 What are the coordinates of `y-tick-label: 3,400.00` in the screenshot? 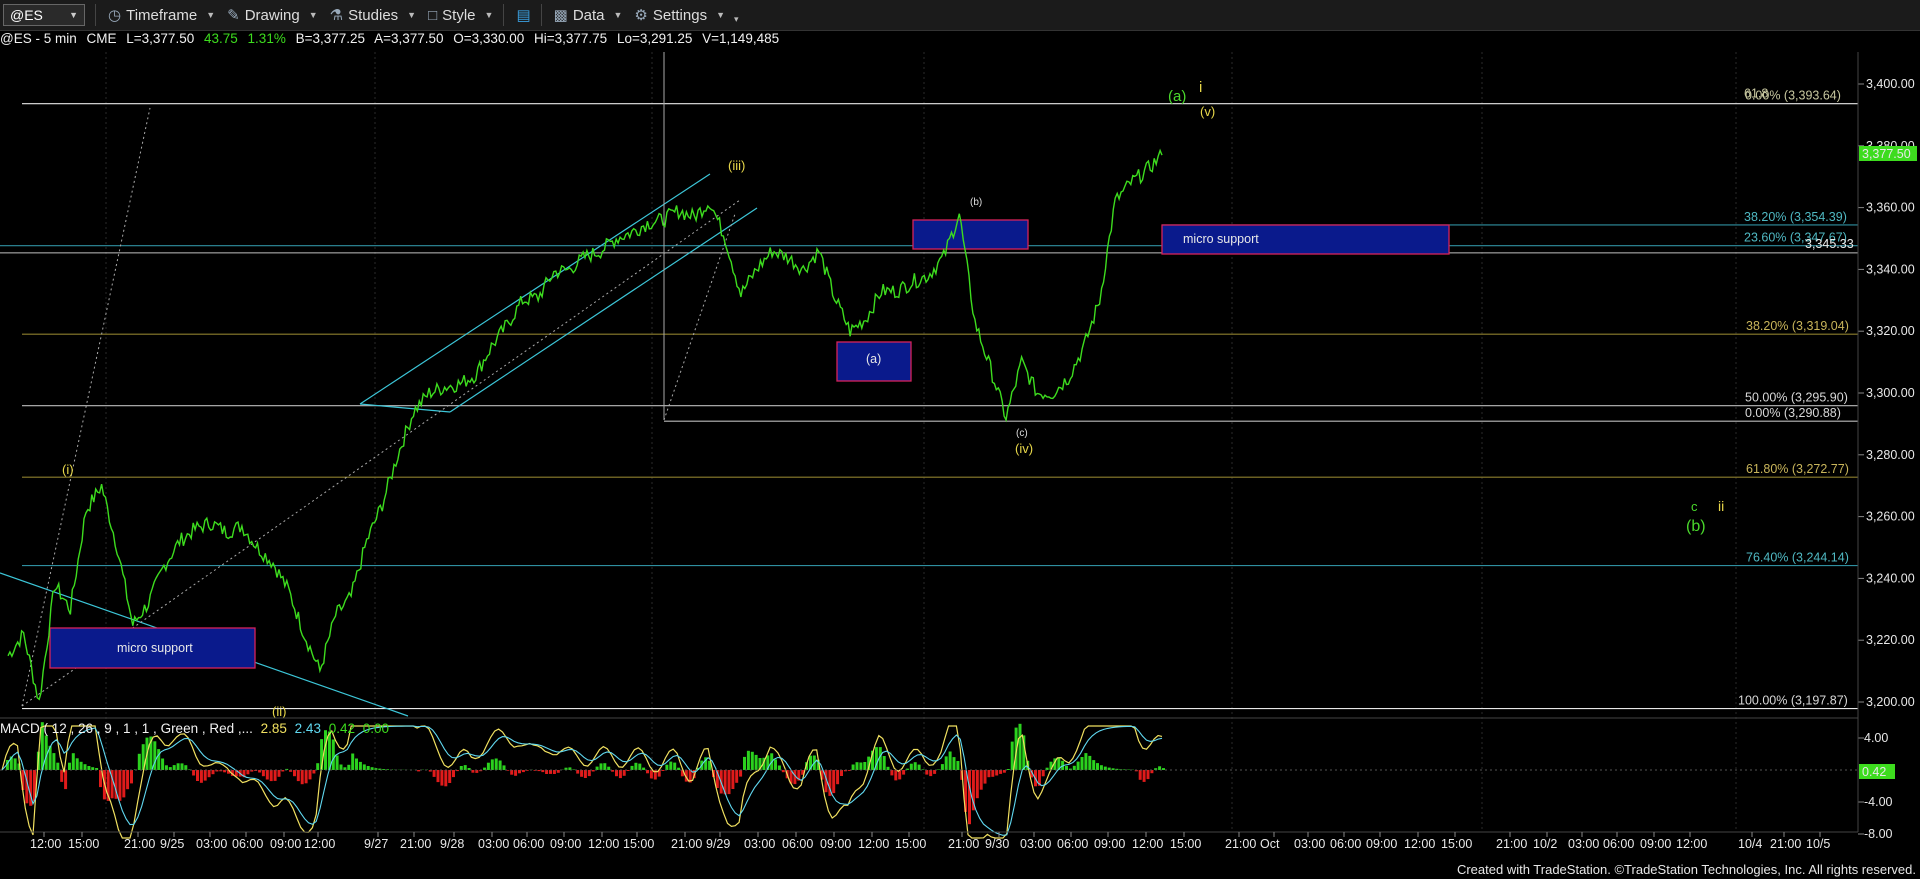 It's located at (1890, 84).